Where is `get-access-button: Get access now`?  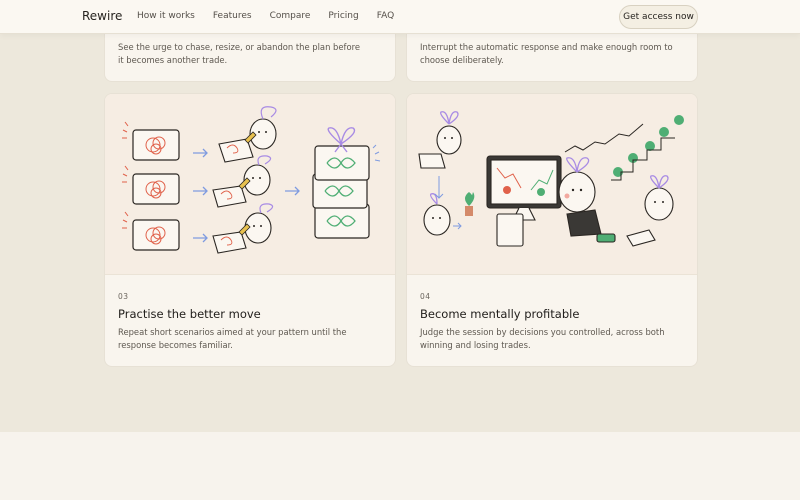
get-access-button: Get access now is located at coordinates (658, 17).